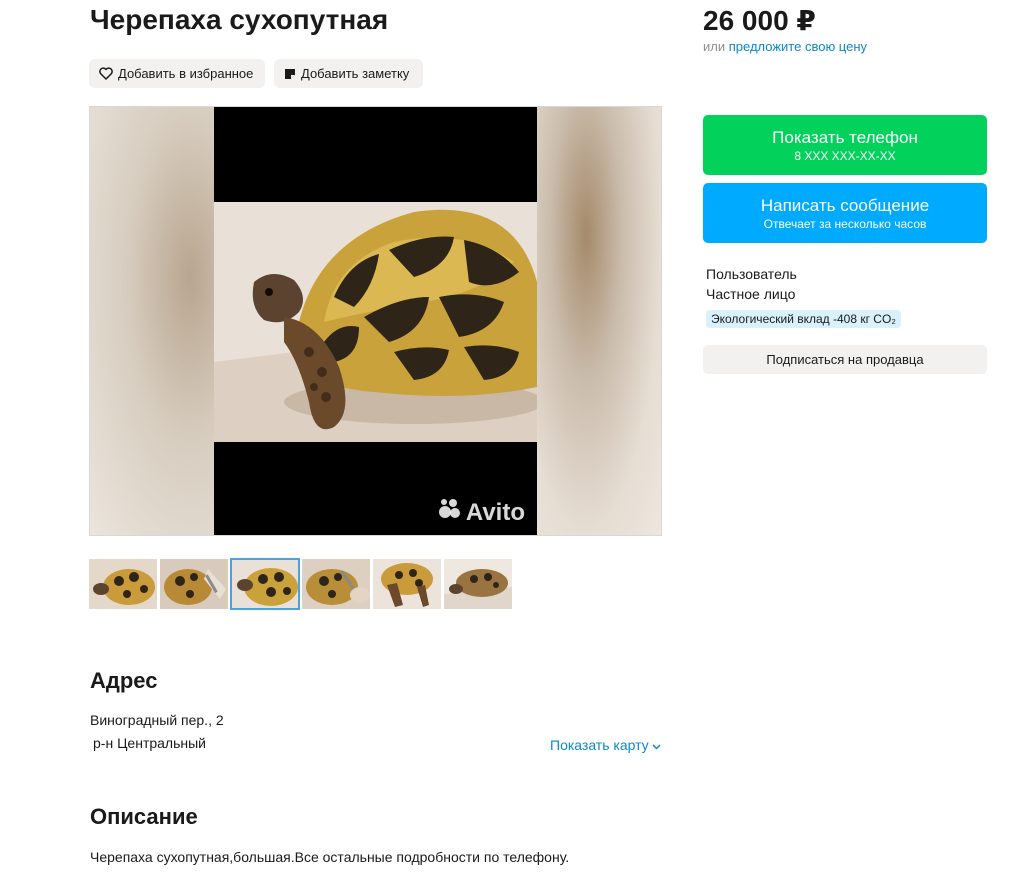  I want to click on tortoise-photo, so click(375, 322).